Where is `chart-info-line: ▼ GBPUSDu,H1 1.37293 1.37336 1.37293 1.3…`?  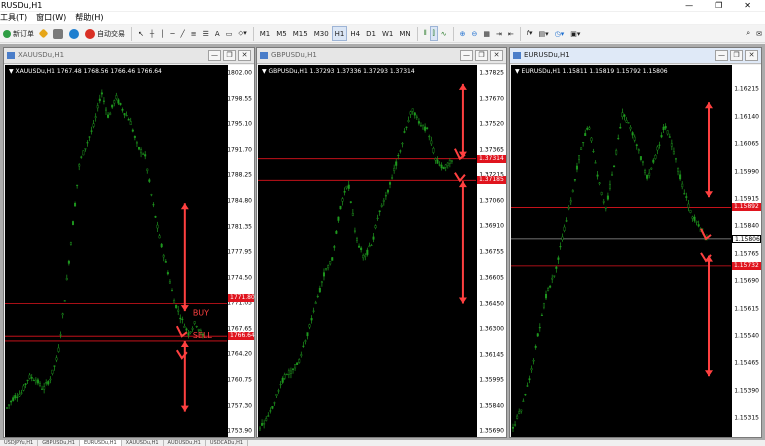
chart-info-line: ▼ GBPUSDu,H1 1.37293 1.37336 1.37293 1.3… is located at coordinates (338, 71).